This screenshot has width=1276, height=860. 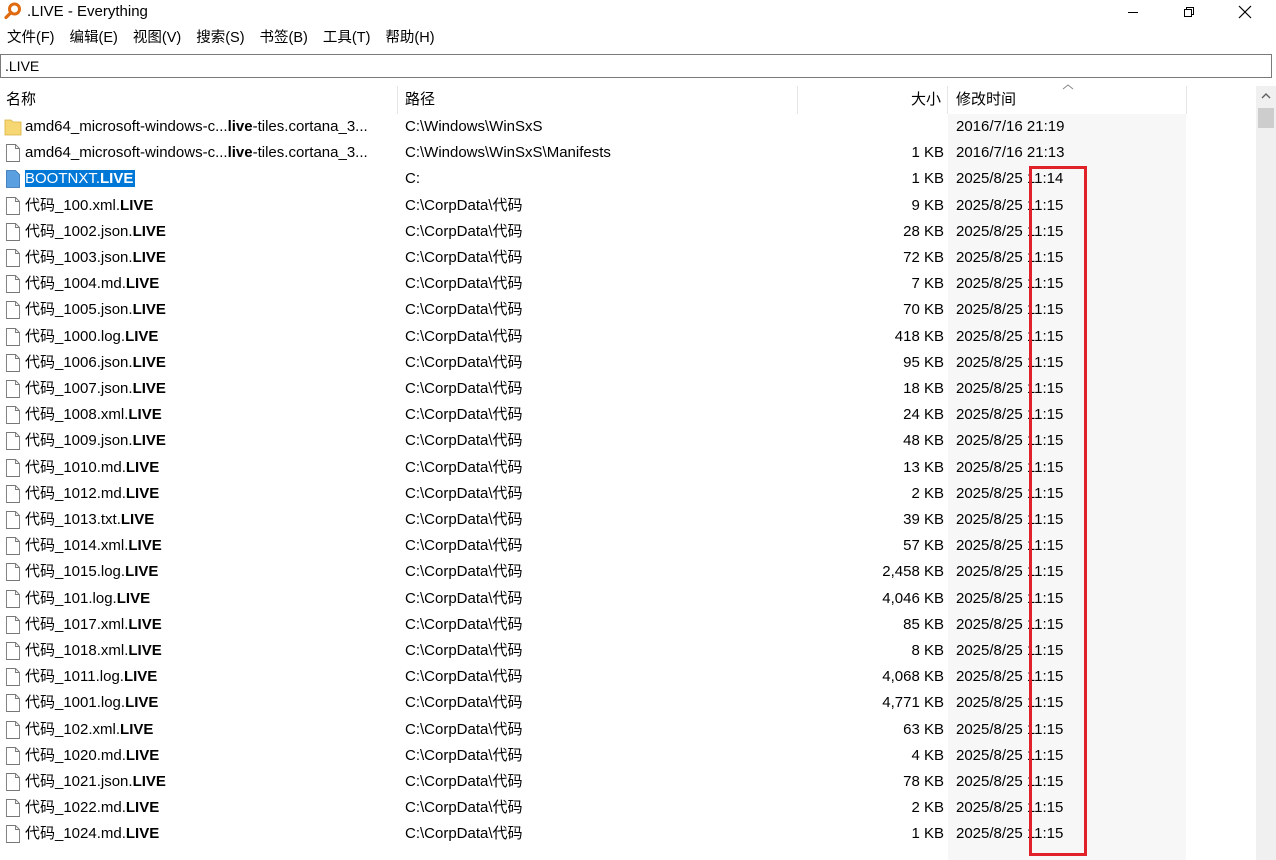 What do you see at coordinates (636, 66) in the screenshot?
I see `search-input` at bounding box center [636, 66].